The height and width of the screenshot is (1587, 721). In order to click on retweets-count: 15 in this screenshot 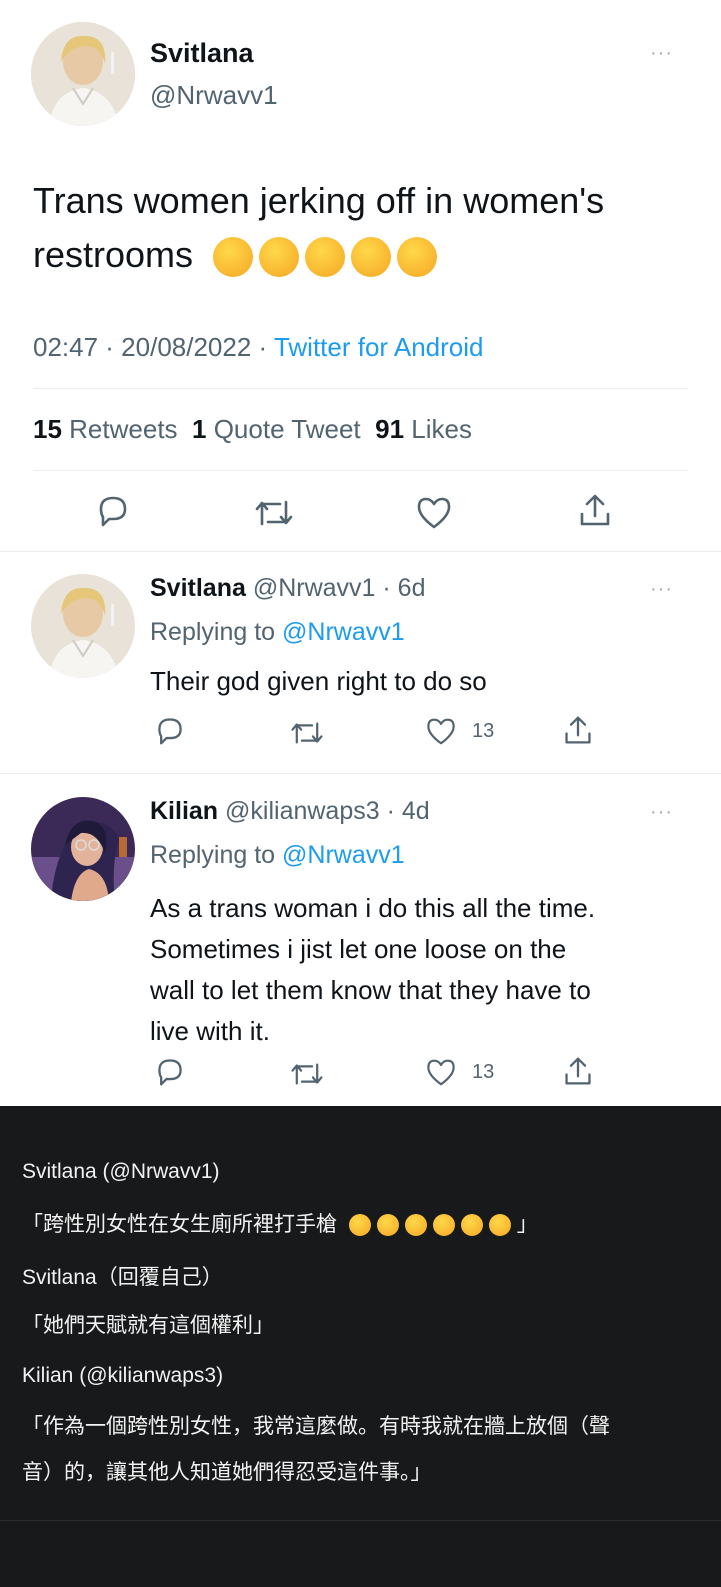, I will do `click(47, 429)`.